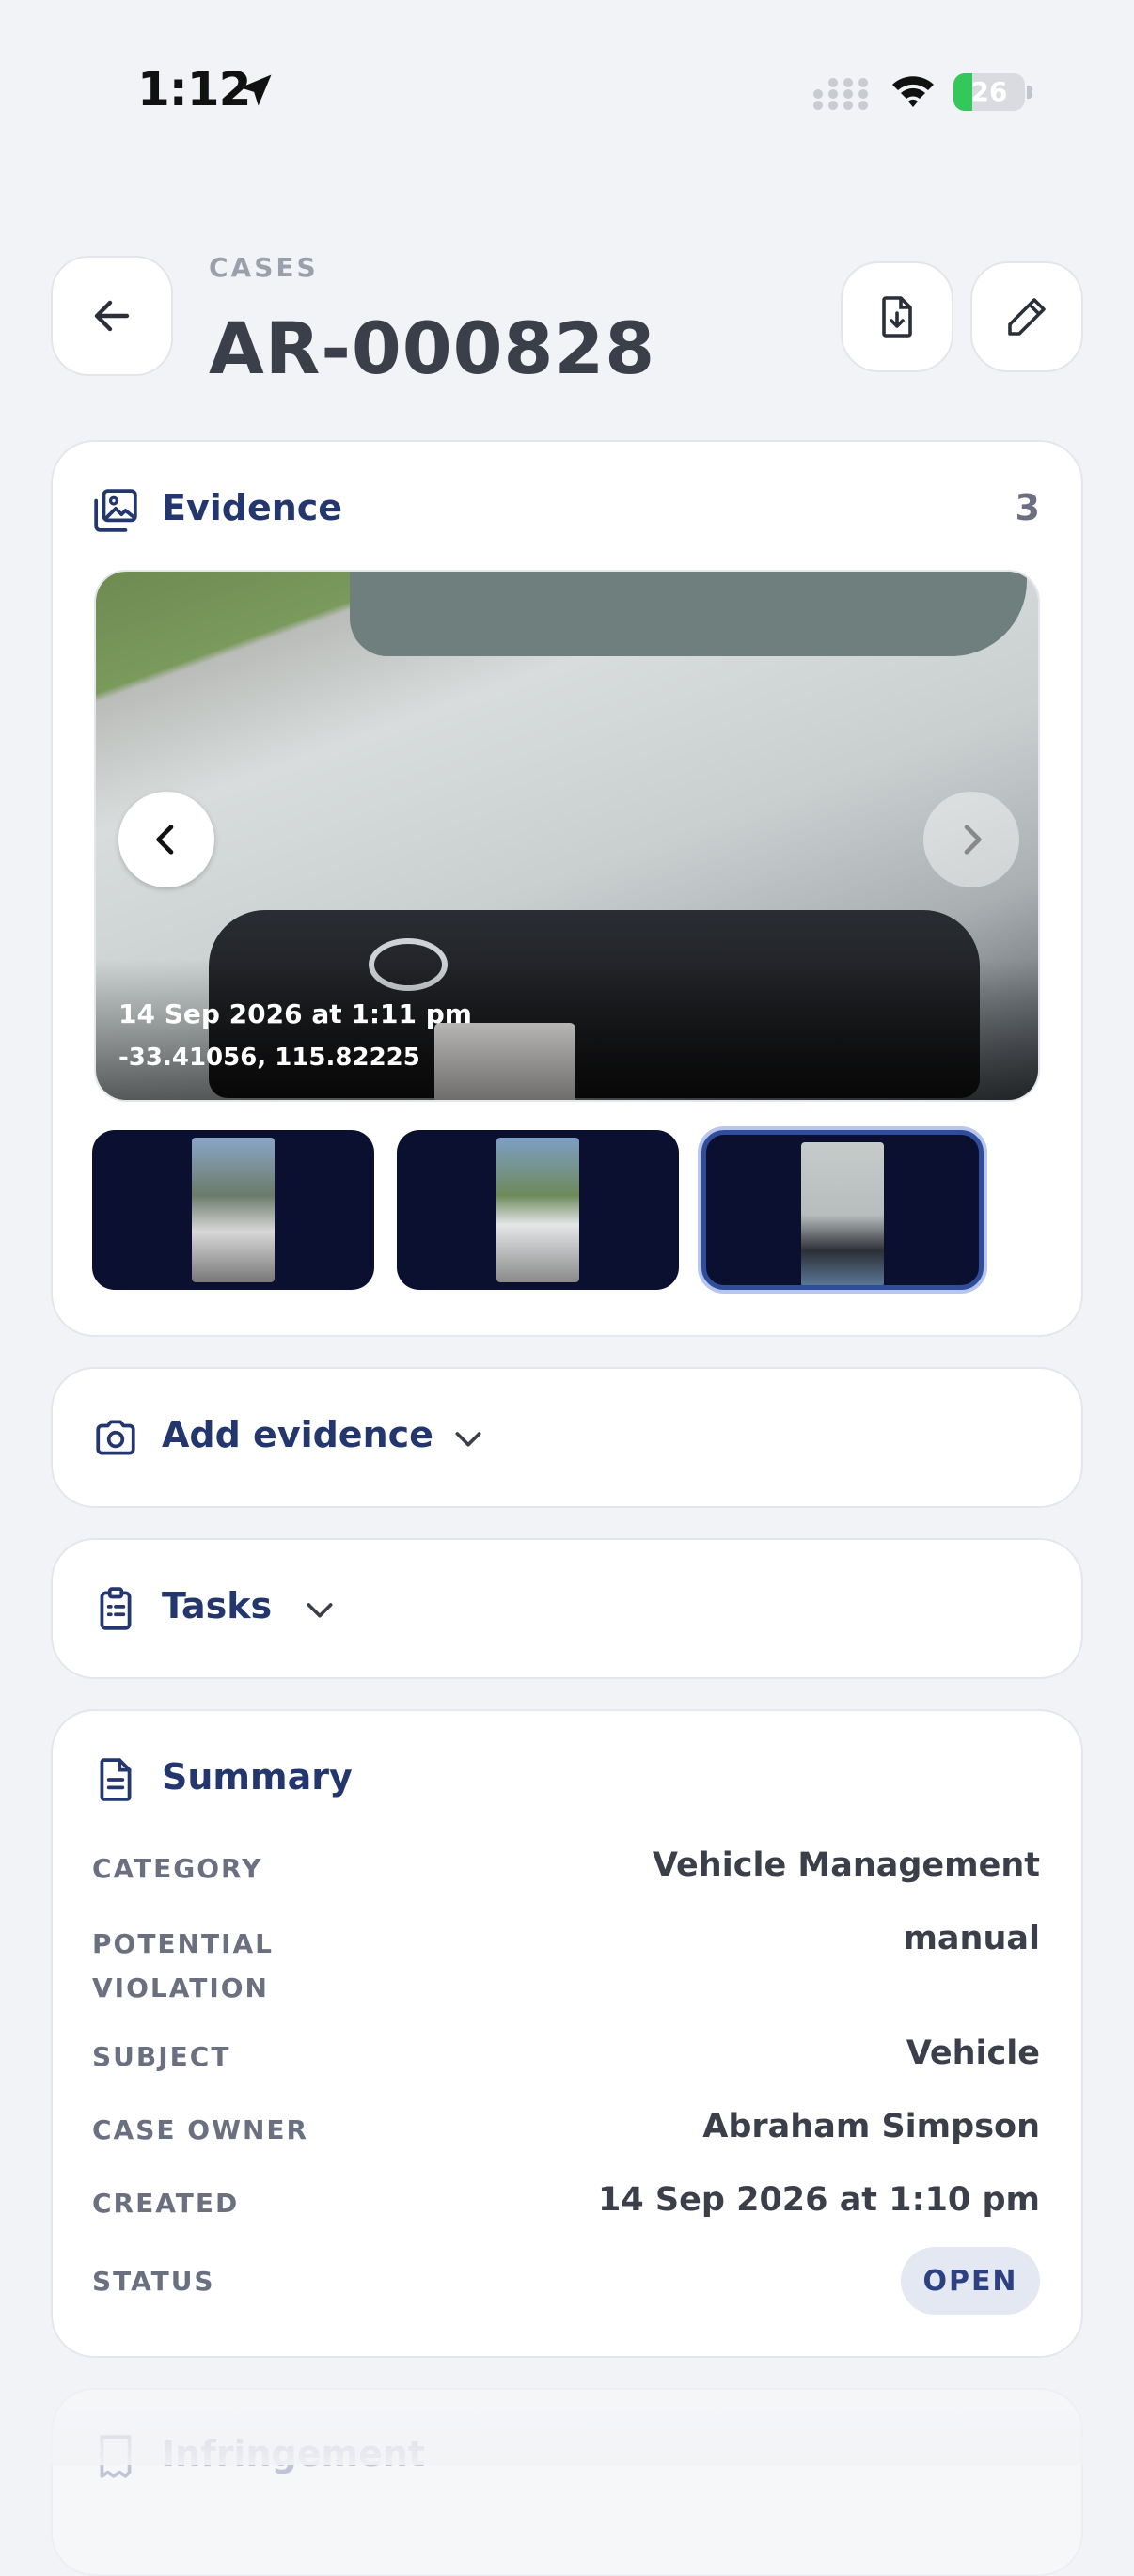  I want to click on potential-violation-label: POTENTIAL VIOLATION, so click(183, 1965).